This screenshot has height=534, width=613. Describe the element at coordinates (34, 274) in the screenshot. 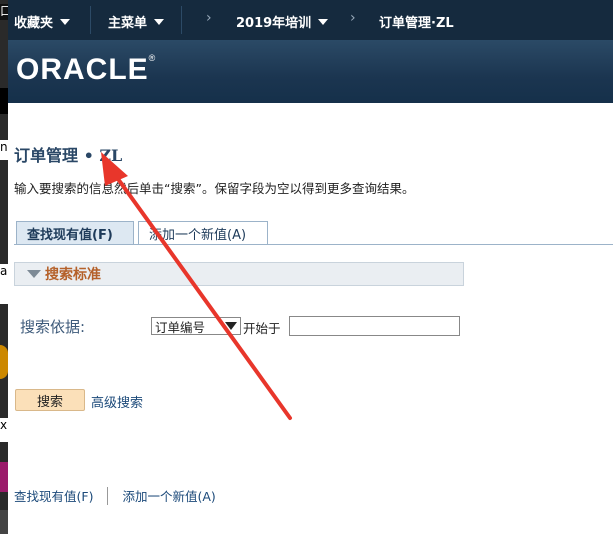

I see `collapse-triangle-icon` at that location.